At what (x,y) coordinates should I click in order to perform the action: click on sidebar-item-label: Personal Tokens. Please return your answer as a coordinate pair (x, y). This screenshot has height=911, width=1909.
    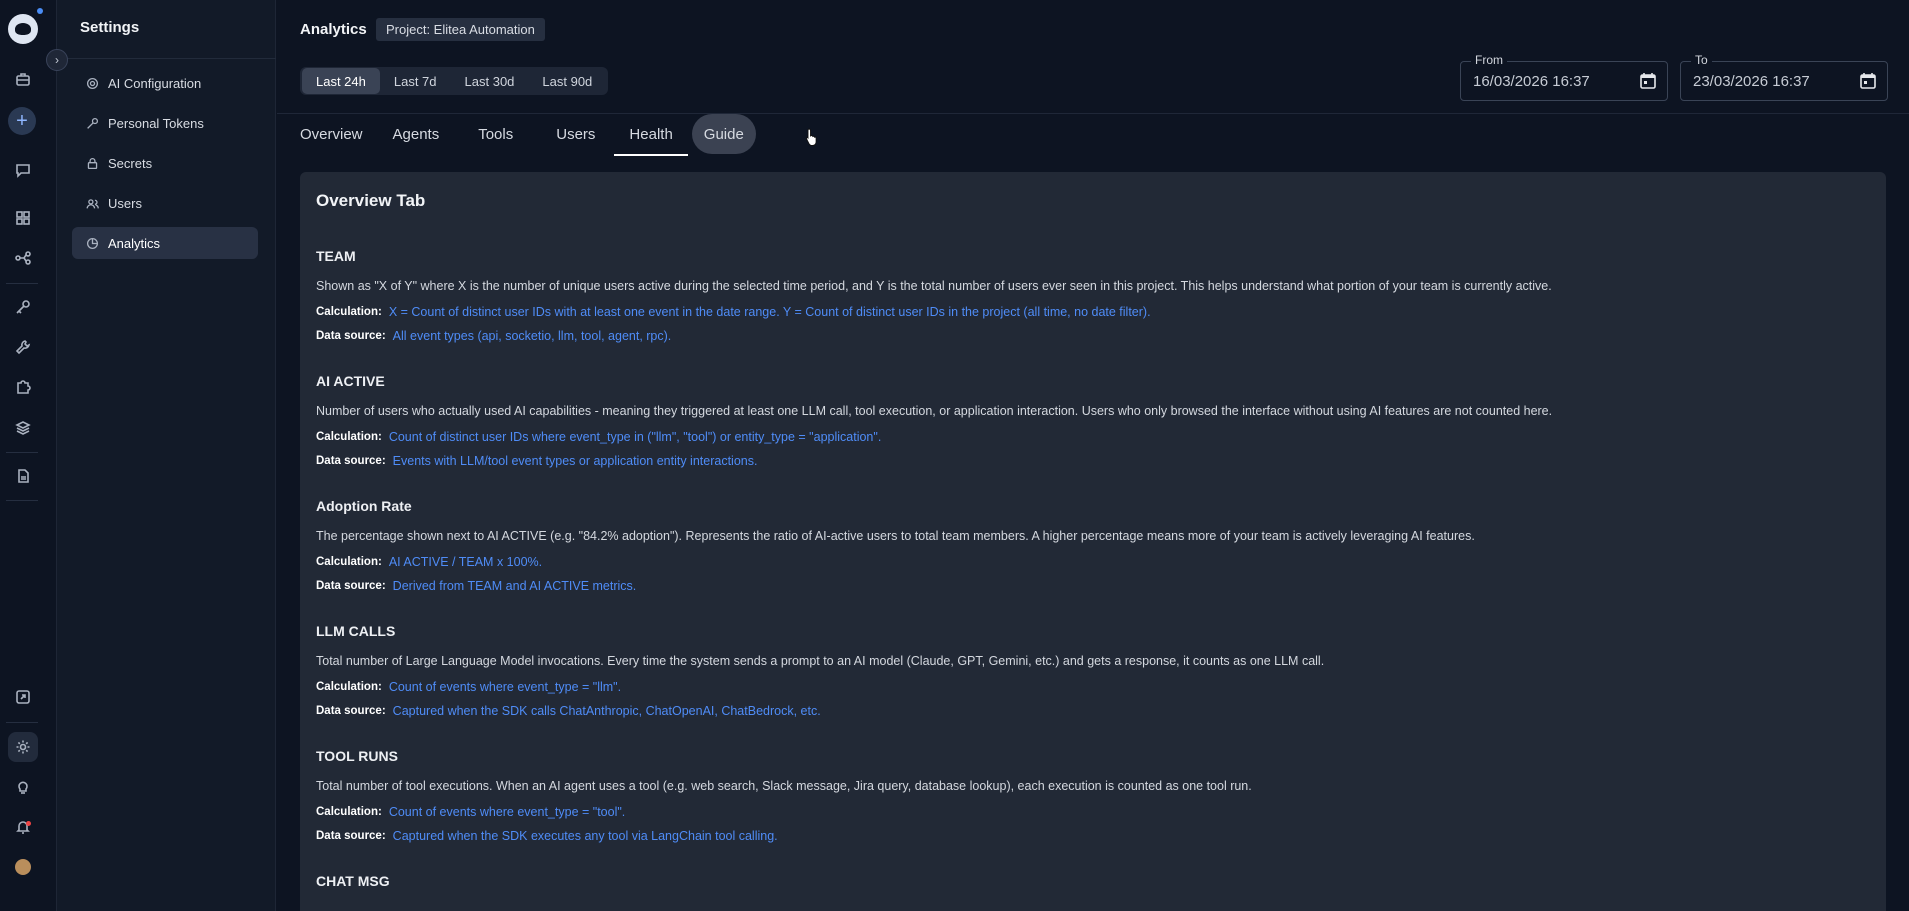
    Looking at the image, I should click on (156, 123).